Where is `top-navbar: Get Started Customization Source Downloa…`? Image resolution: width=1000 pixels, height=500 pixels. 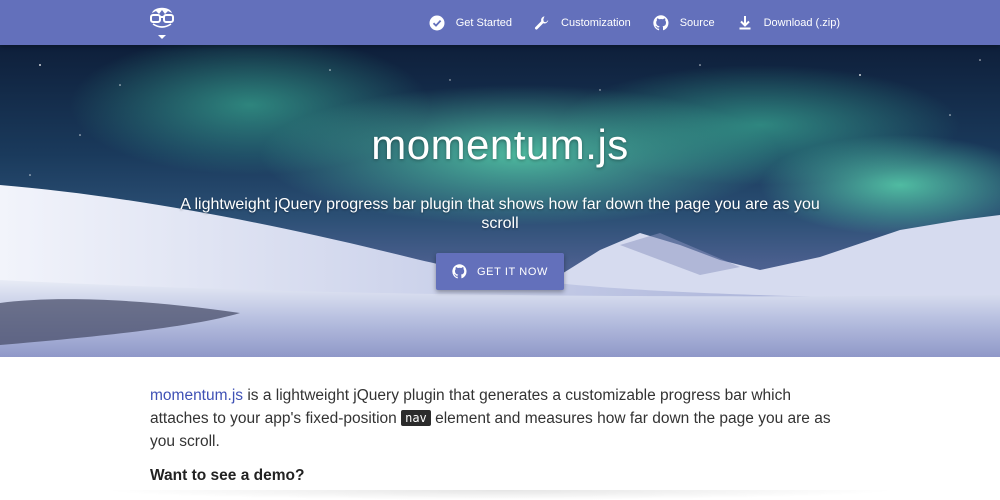
top-navbar: Get Started Customization Source Downloa… is located at coordinates (500, 22).